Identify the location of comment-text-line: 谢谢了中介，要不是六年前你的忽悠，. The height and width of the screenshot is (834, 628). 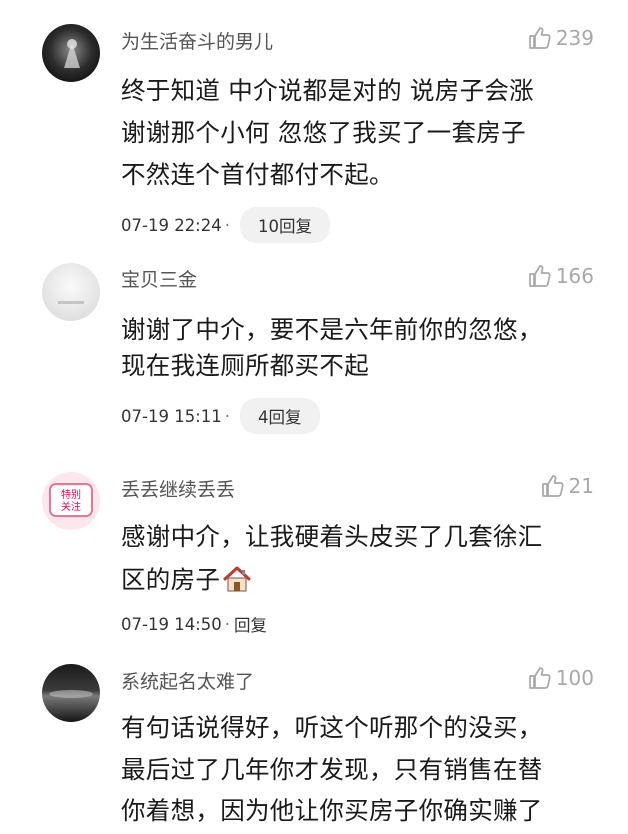
(332, 329).